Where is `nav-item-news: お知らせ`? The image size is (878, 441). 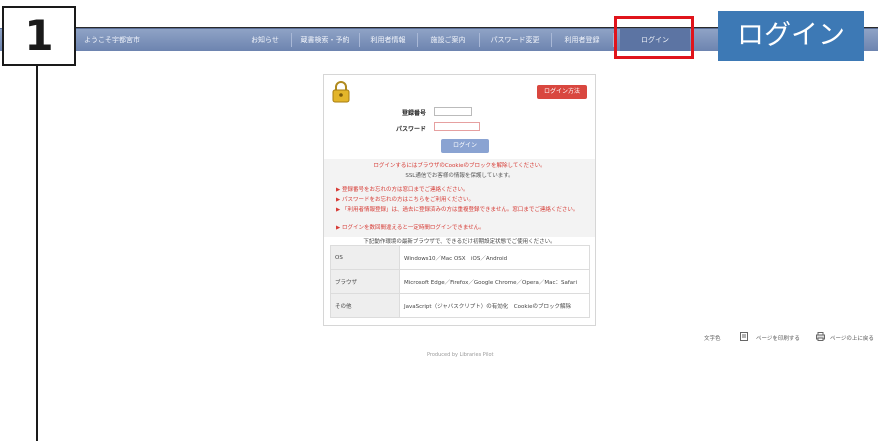 nav-item-news: お知らせ is located at coordinates (265, 40).